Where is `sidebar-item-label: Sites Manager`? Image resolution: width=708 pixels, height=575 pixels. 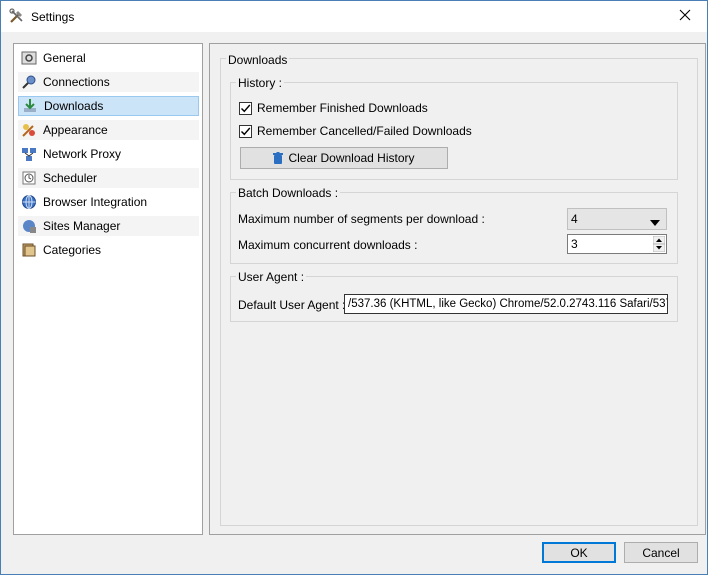
sidebar-item-label: Sites Manager is located at coordinates (82, 226).